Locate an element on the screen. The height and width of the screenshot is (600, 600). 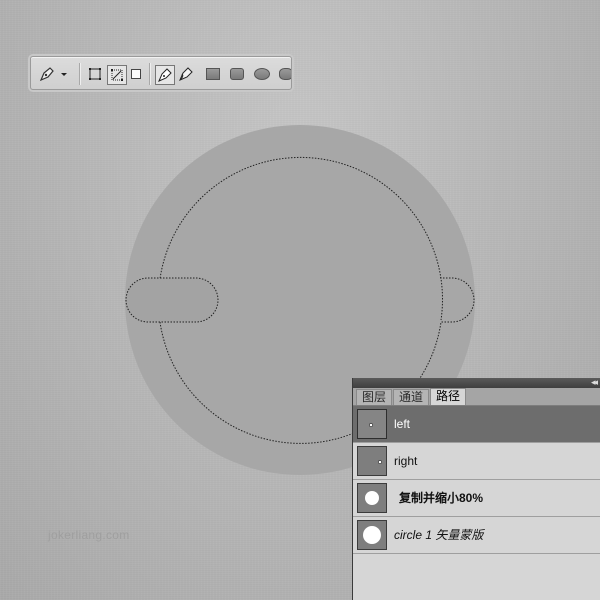
watermark-text: jokerliang.com is located at coordinates (89, 535).